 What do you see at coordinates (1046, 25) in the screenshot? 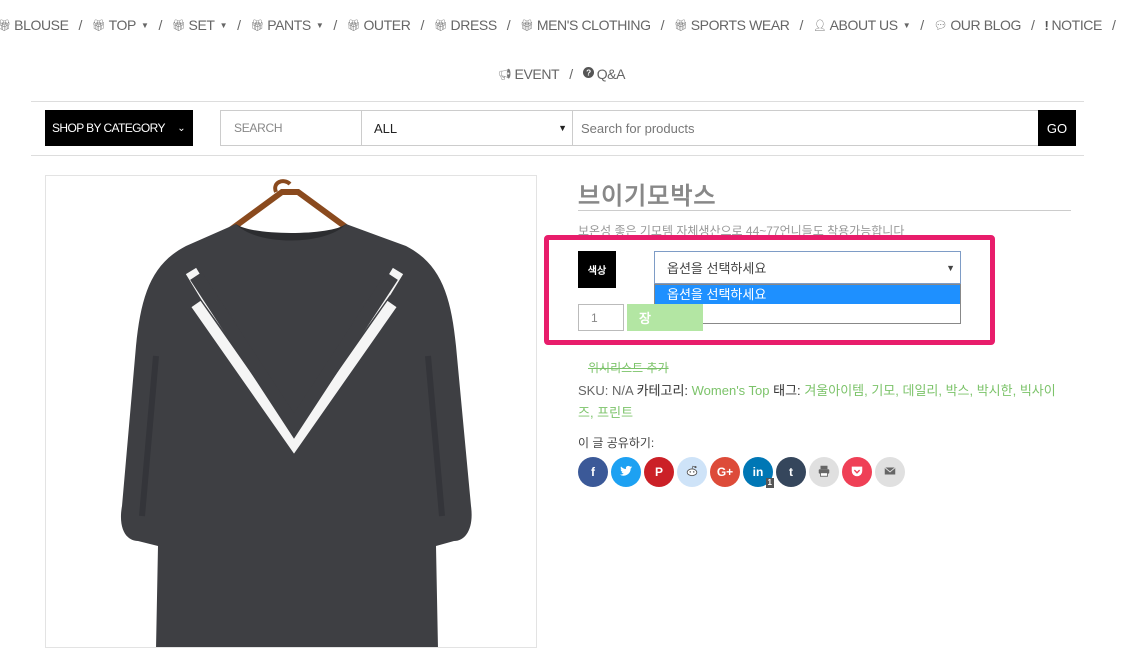
I see `exclamation-icon: !` at bounding box center [1046, 25].